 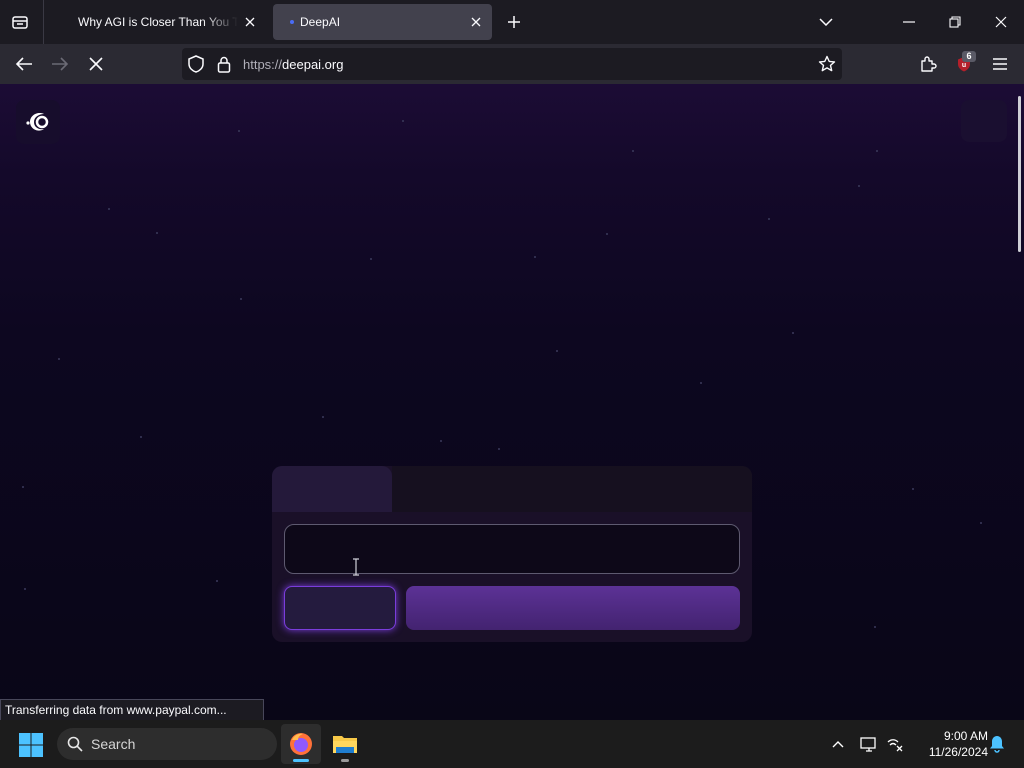 I want to click on tab-deepai: DeepAI, so click(x=382, y=22).